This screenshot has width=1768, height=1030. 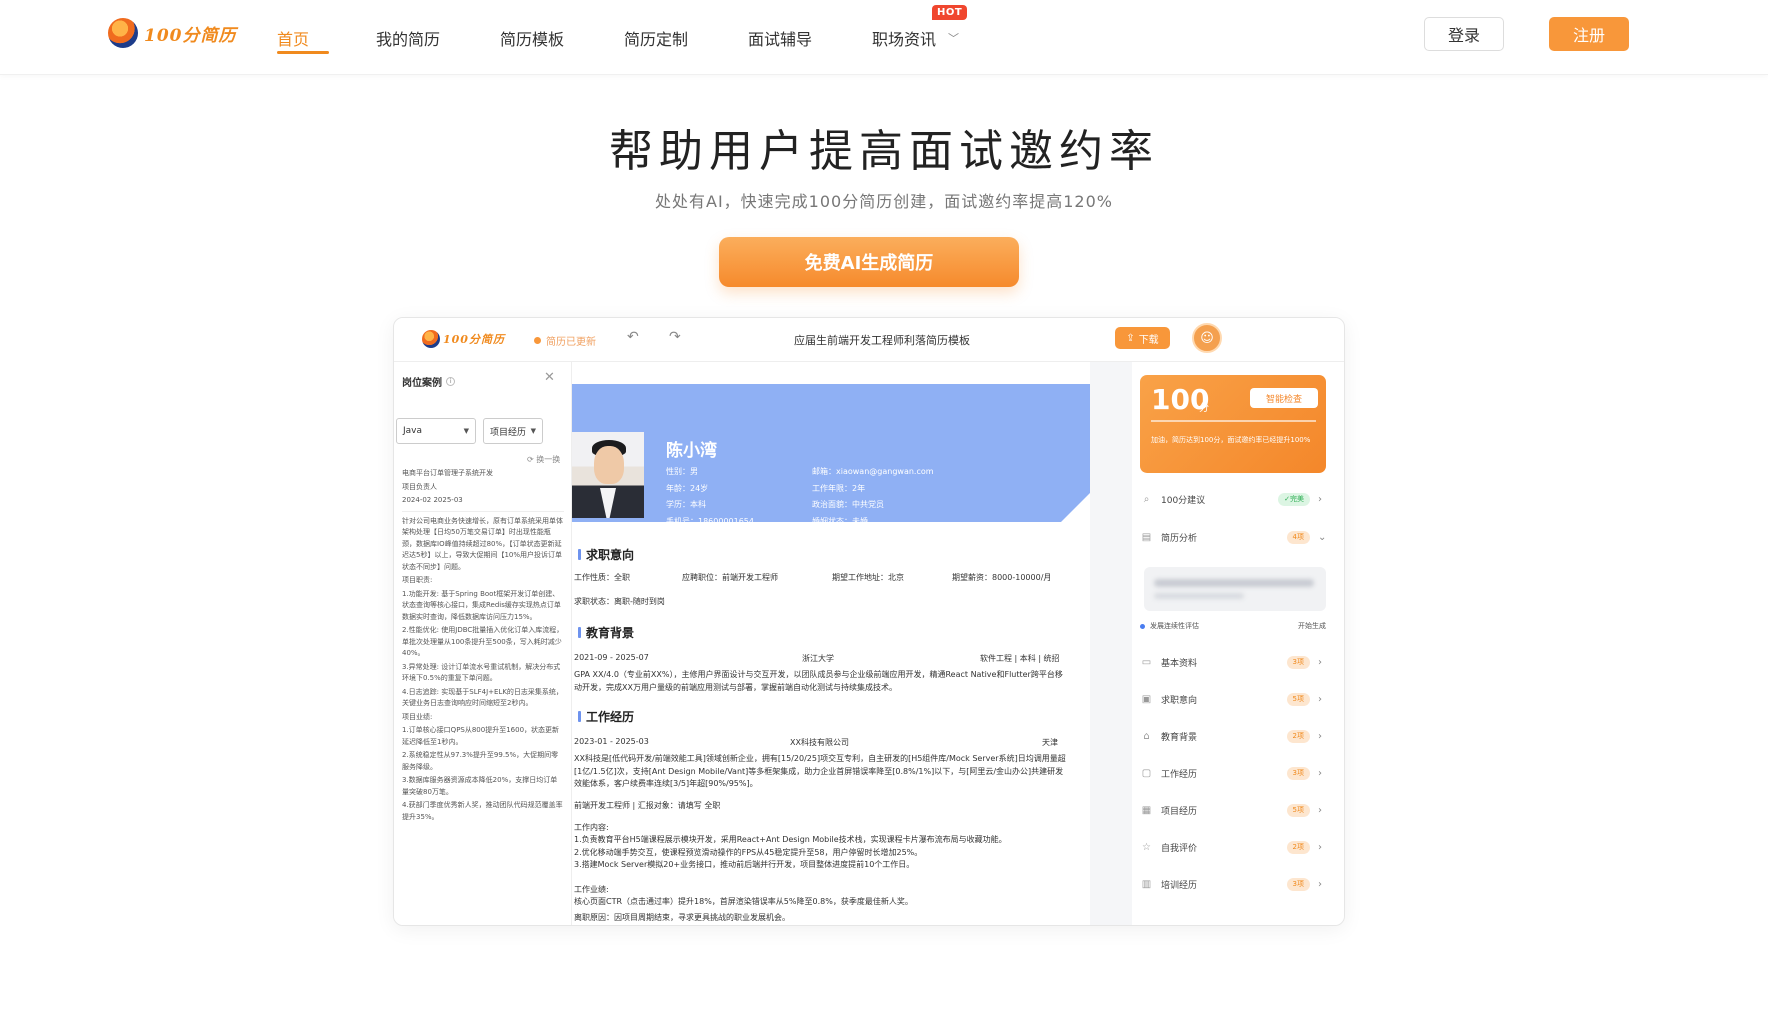 What do you see at coordinates (869, 262) in the screenshot?
I see `ai-generate-resume-button: 免费AI生成简历` at bounding box center [869, 262].